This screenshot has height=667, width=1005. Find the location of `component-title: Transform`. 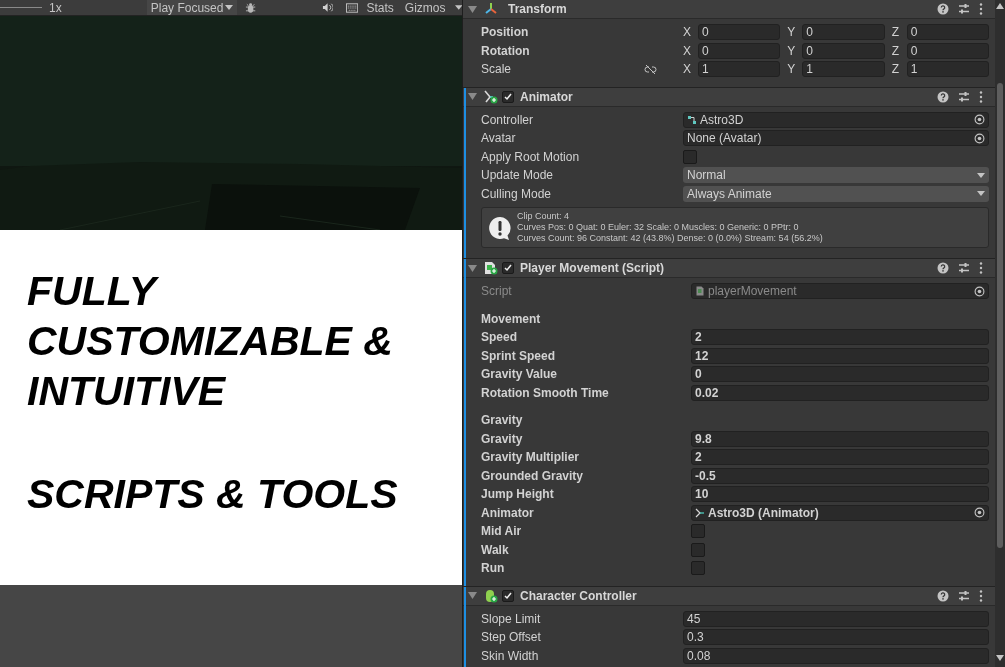

component-title: Transform is located at coordinates (537, 9).